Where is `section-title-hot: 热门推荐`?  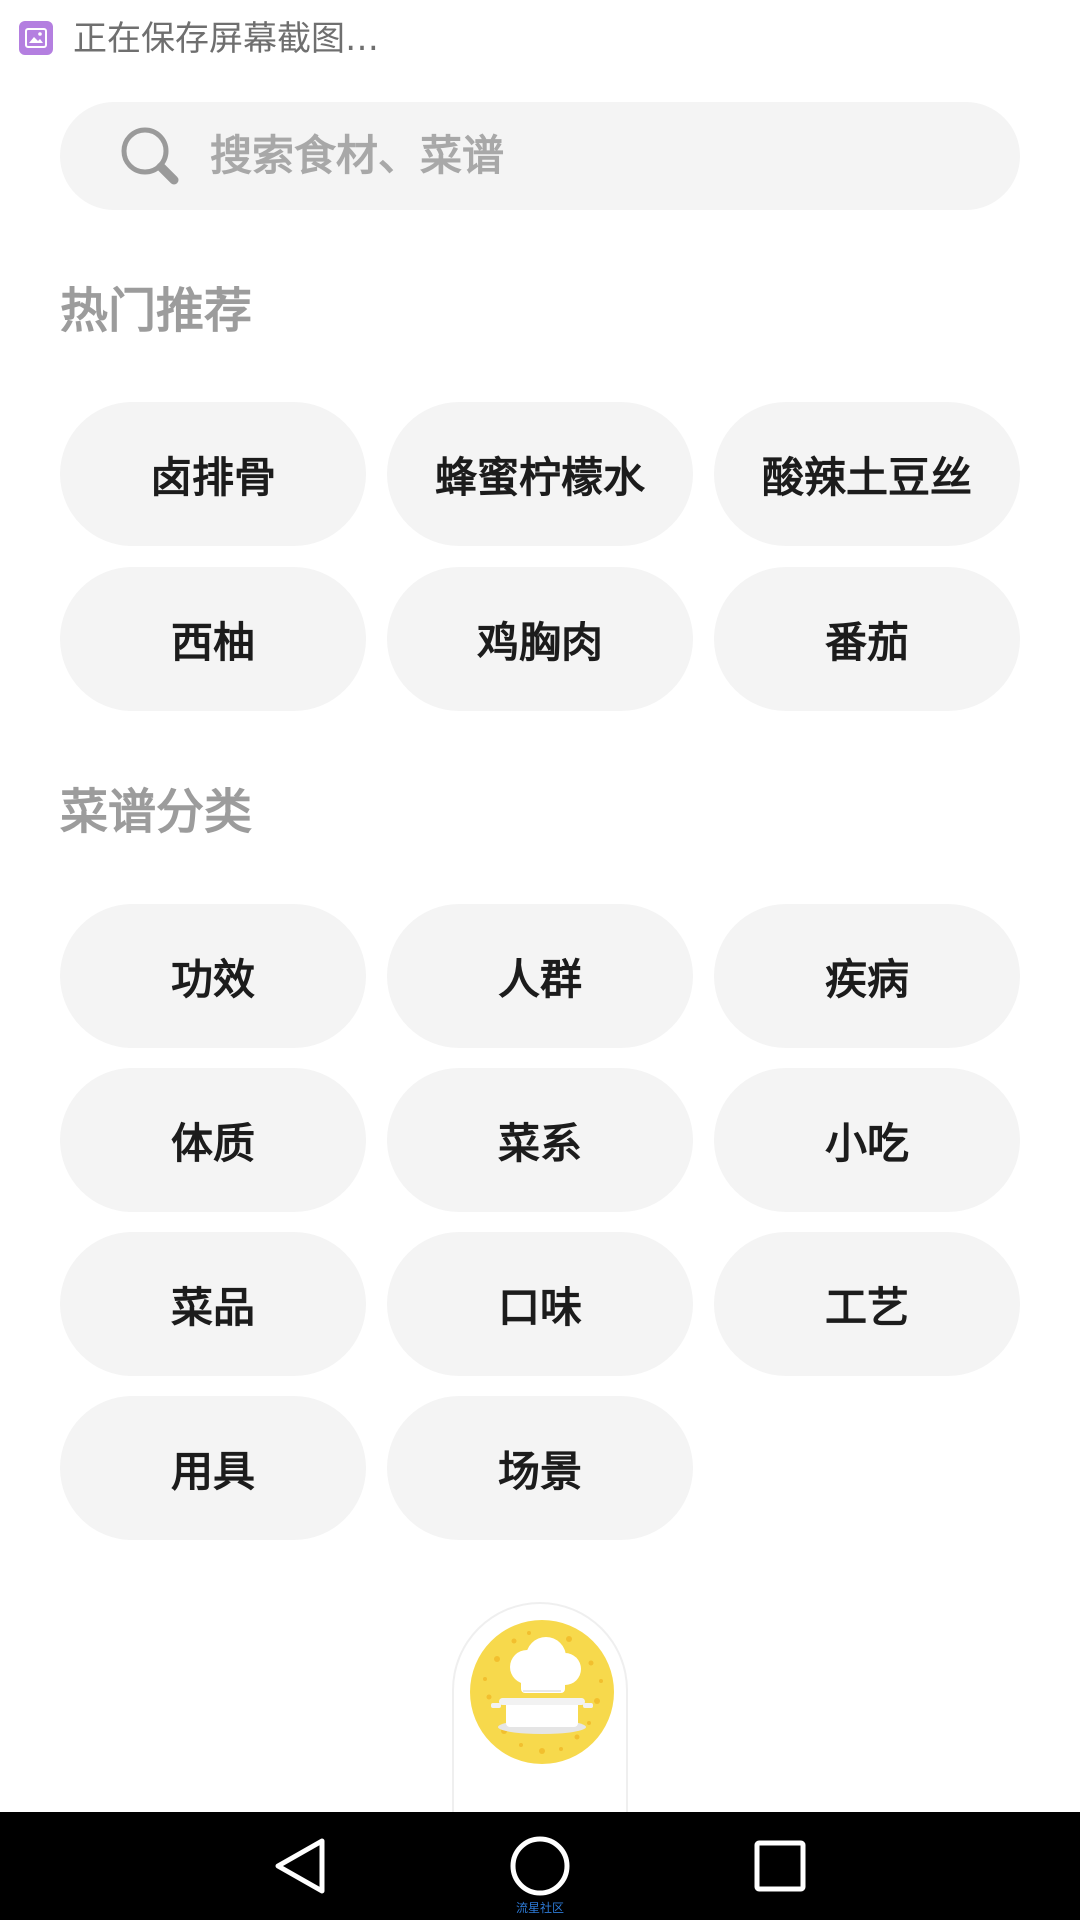 section-title-hot: 热门推荐 is located at coordinates (156, 311).